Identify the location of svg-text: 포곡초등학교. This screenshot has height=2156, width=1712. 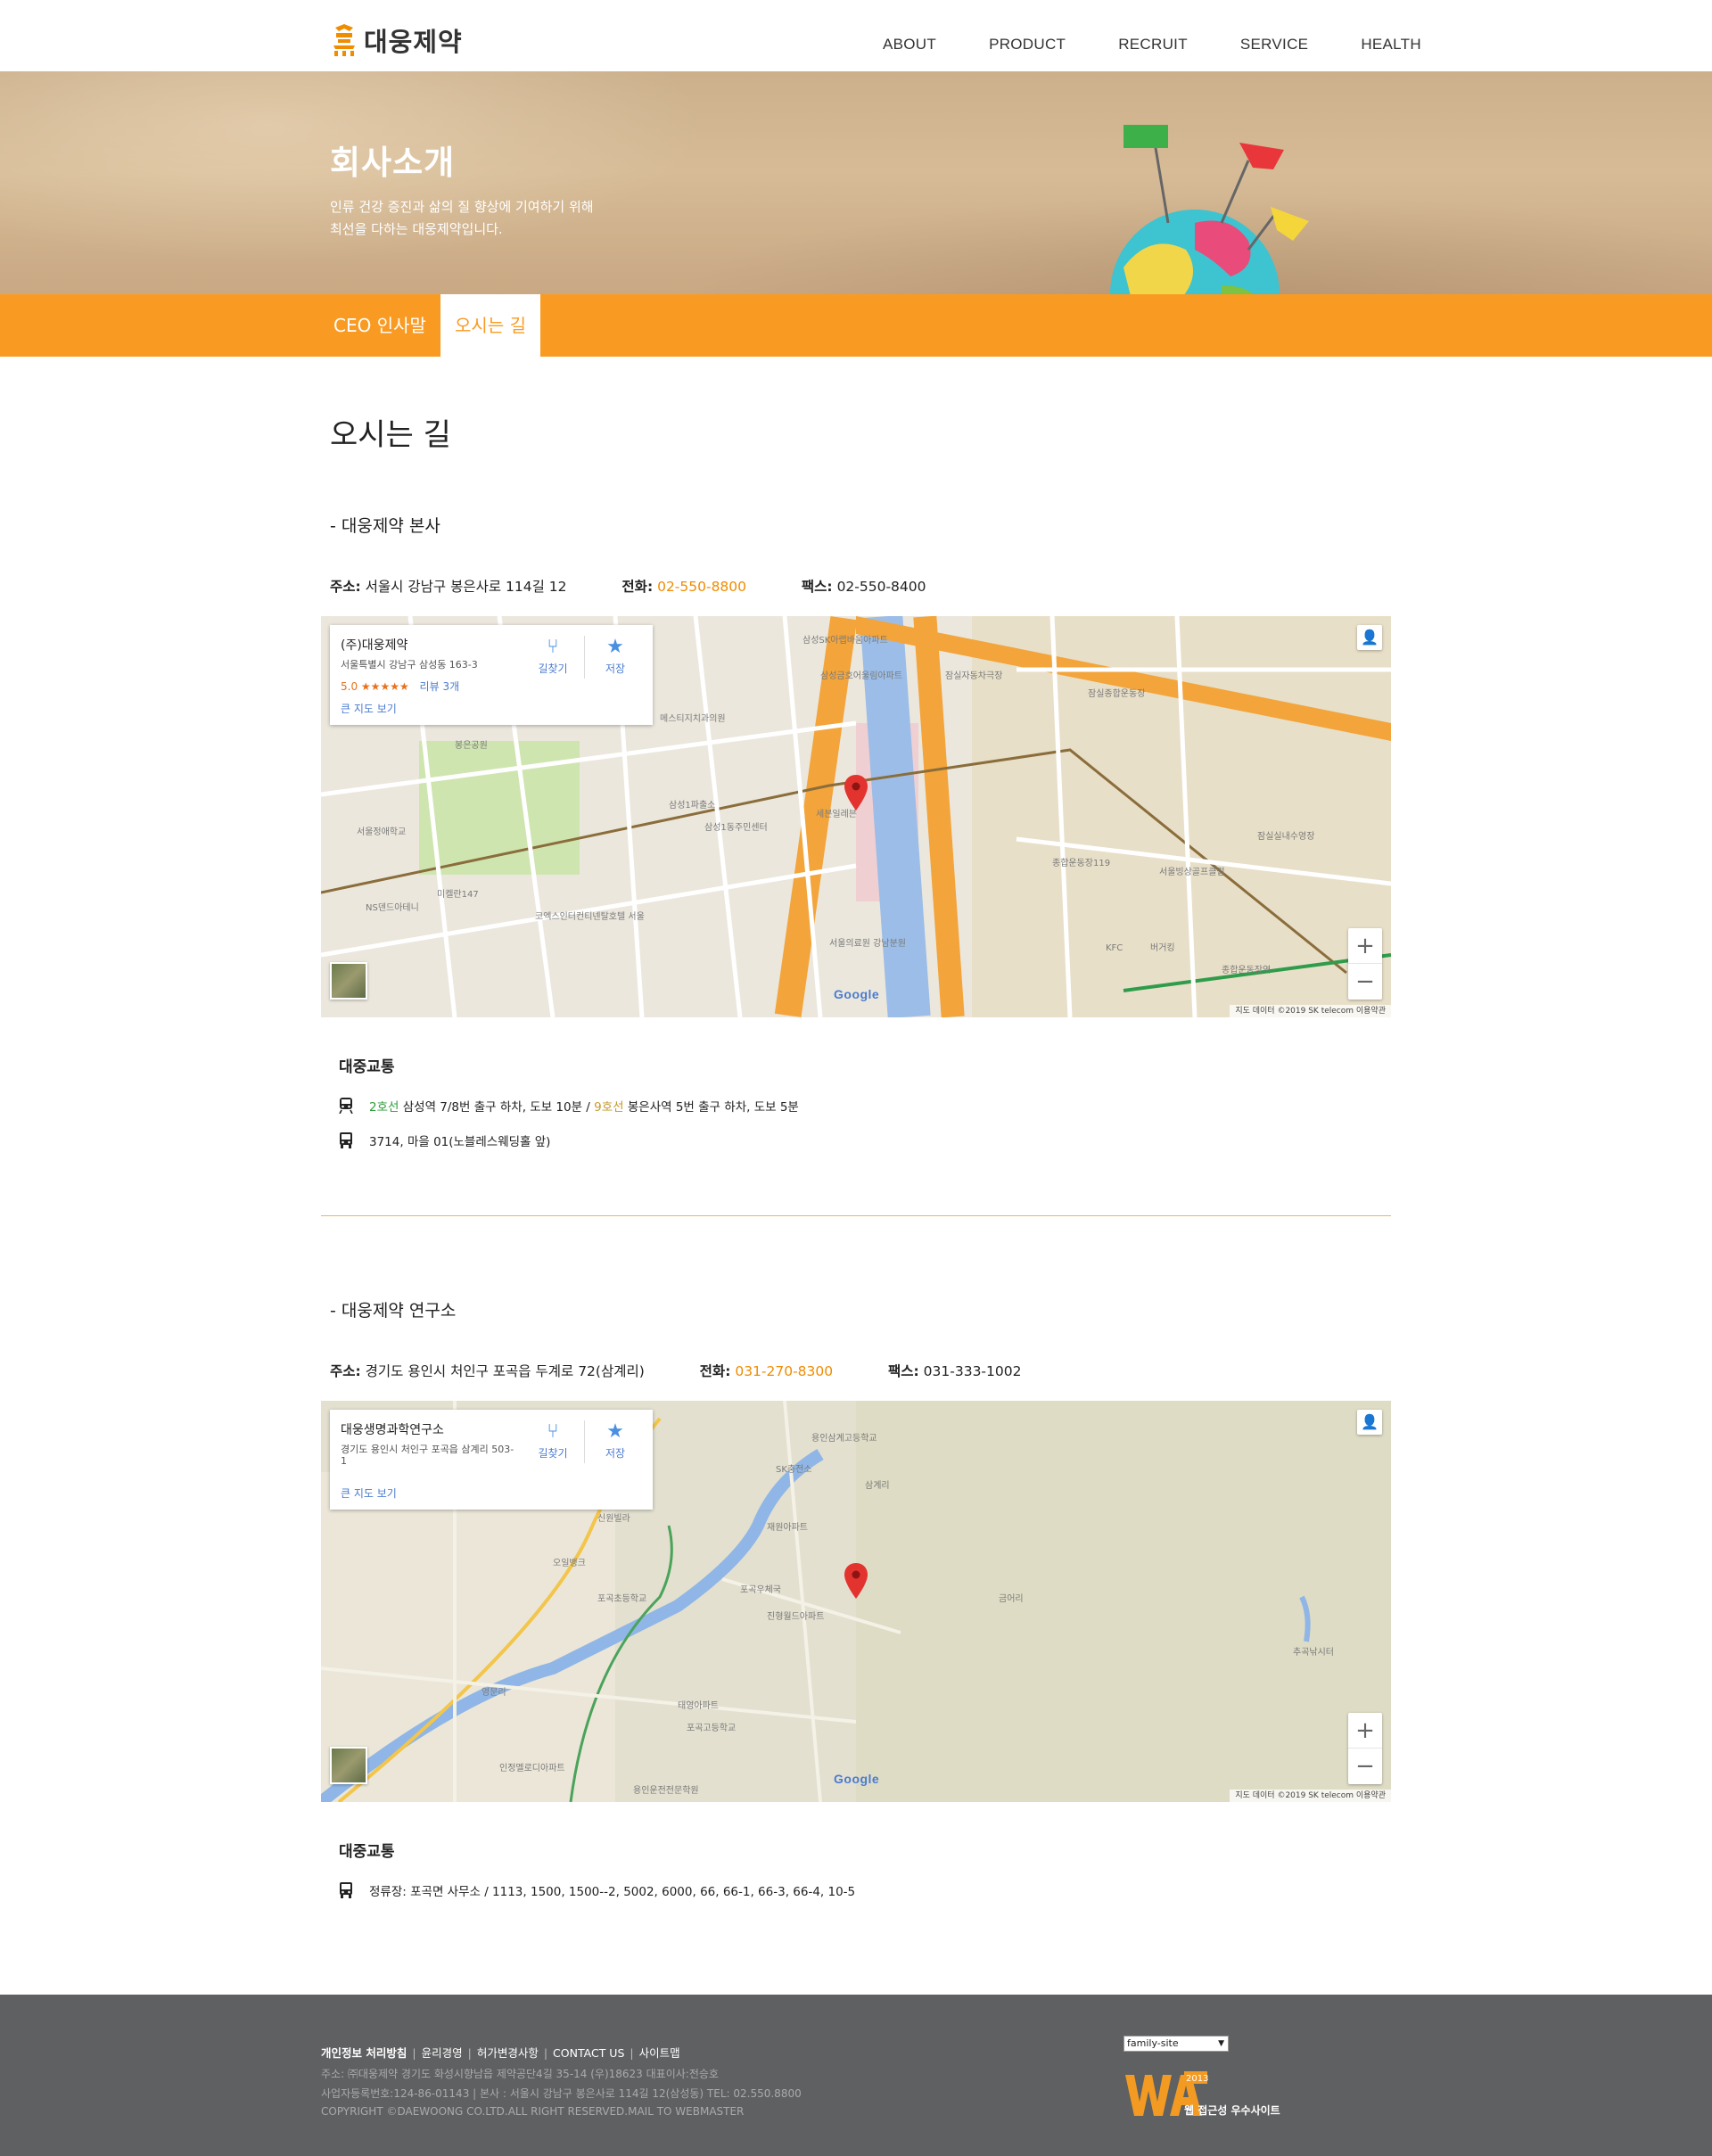
(621, 1598).